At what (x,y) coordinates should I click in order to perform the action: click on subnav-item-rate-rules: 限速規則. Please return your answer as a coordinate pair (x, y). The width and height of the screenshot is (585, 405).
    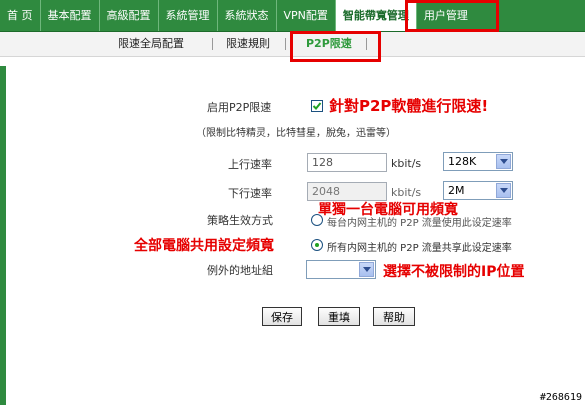
    Looking at the image, I should click on (248, 44).